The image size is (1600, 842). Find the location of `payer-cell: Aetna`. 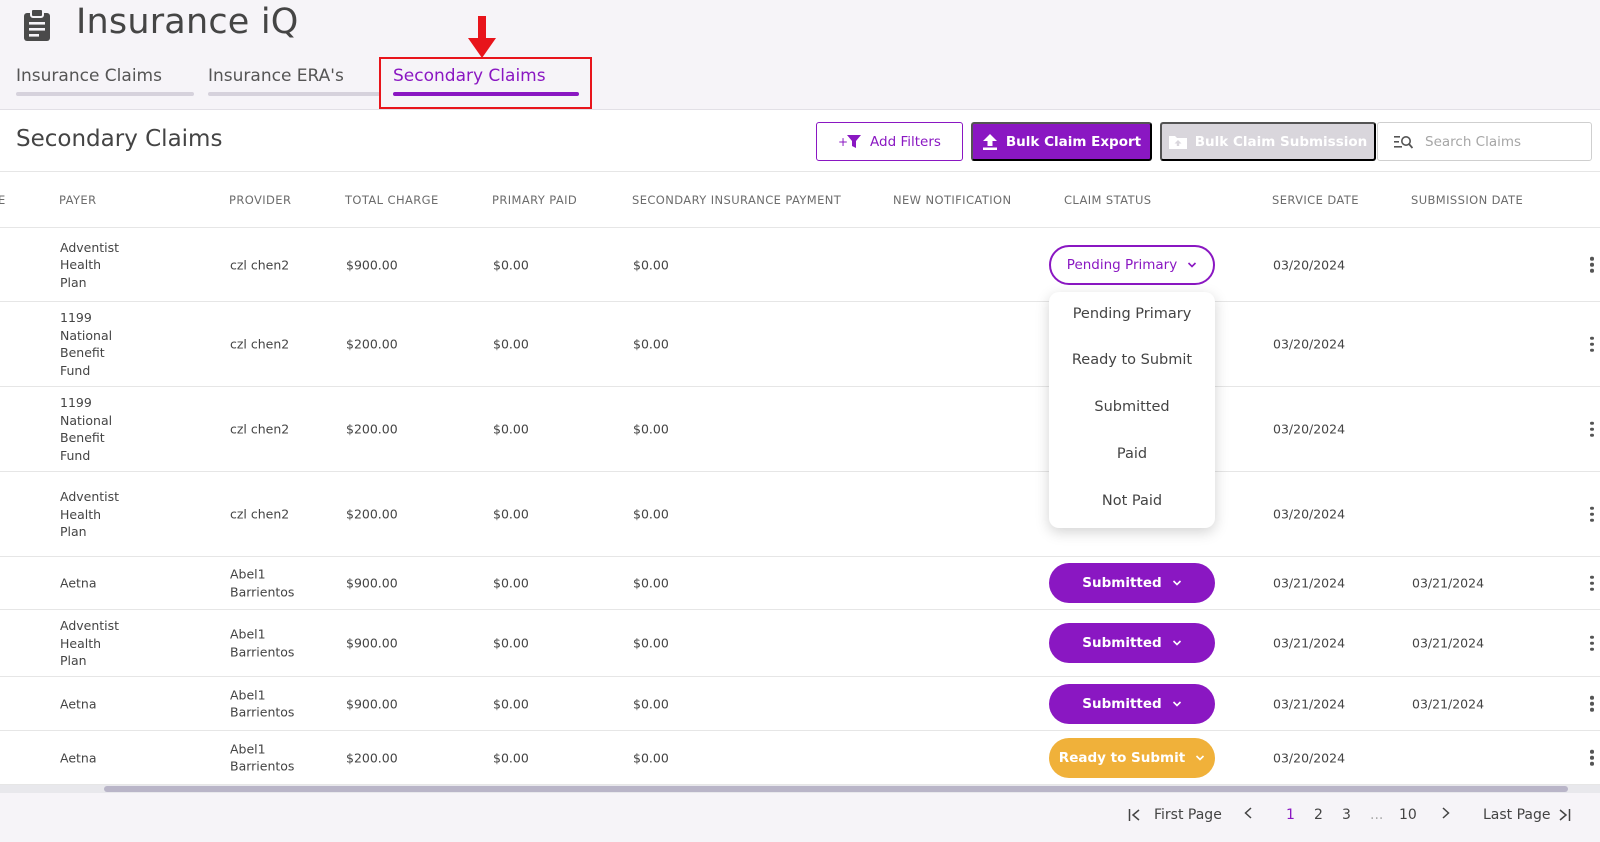

payer-cell: Aetna is located at coordinates (78, 583).